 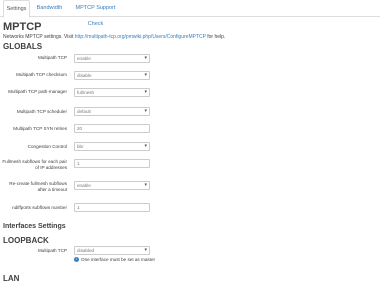 I want to click on scheduler-label: Multipath TCP scheduler, so click(x=41, y=111).